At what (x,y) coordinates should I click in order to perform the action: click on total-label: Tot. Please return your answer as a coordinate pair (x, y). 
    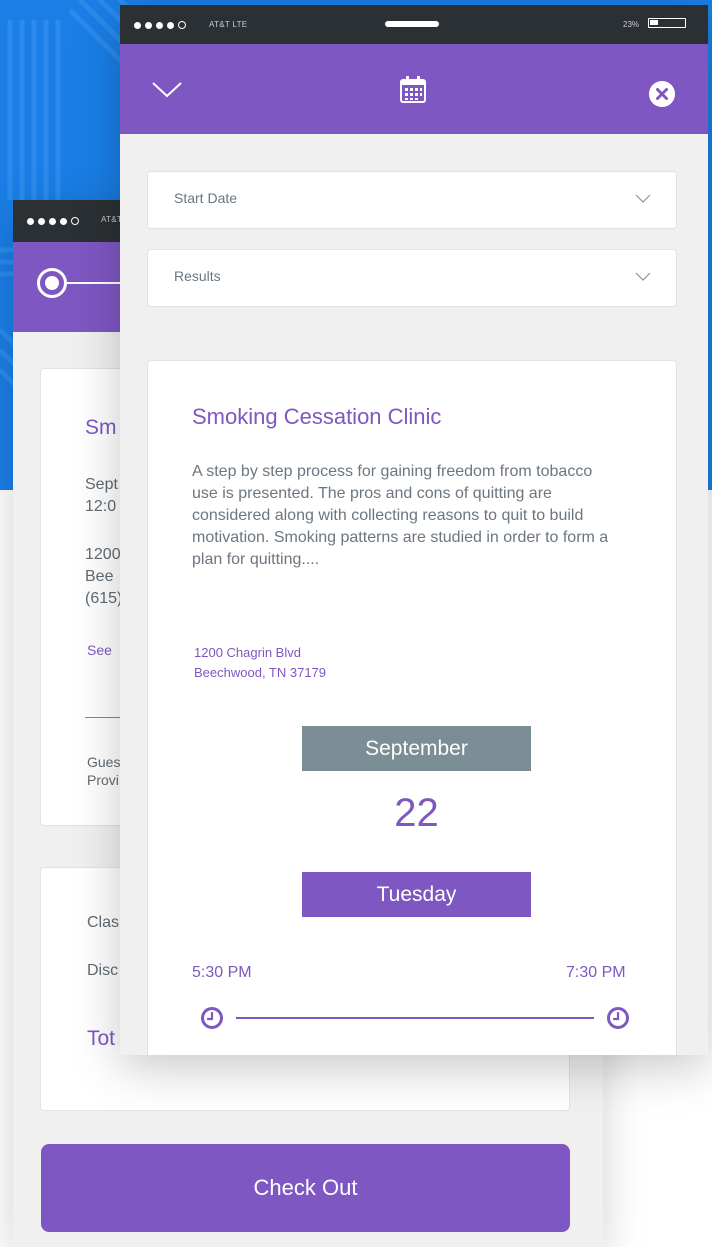
    Looking at the image, I should click on (101, 1038).